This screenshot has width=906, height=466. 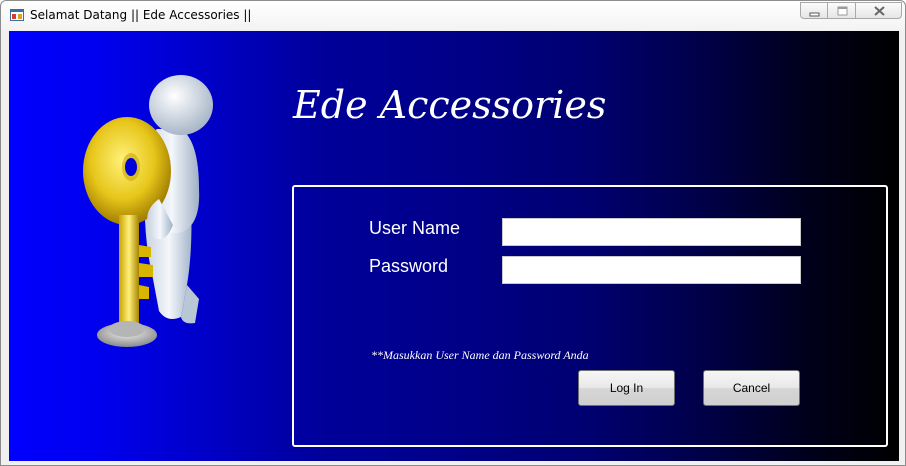 I want to click on window-title: Selamat Datang || Ede Accessories ||, so click(x=141, y=15).